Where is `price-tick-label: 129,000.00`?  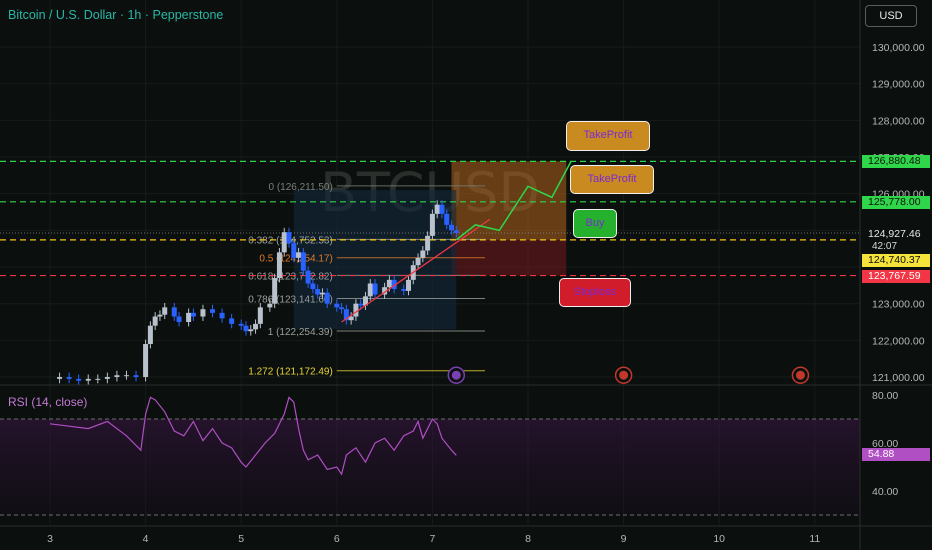 price-tick-label: 129,000.00 is located at coordinates (898, 85).